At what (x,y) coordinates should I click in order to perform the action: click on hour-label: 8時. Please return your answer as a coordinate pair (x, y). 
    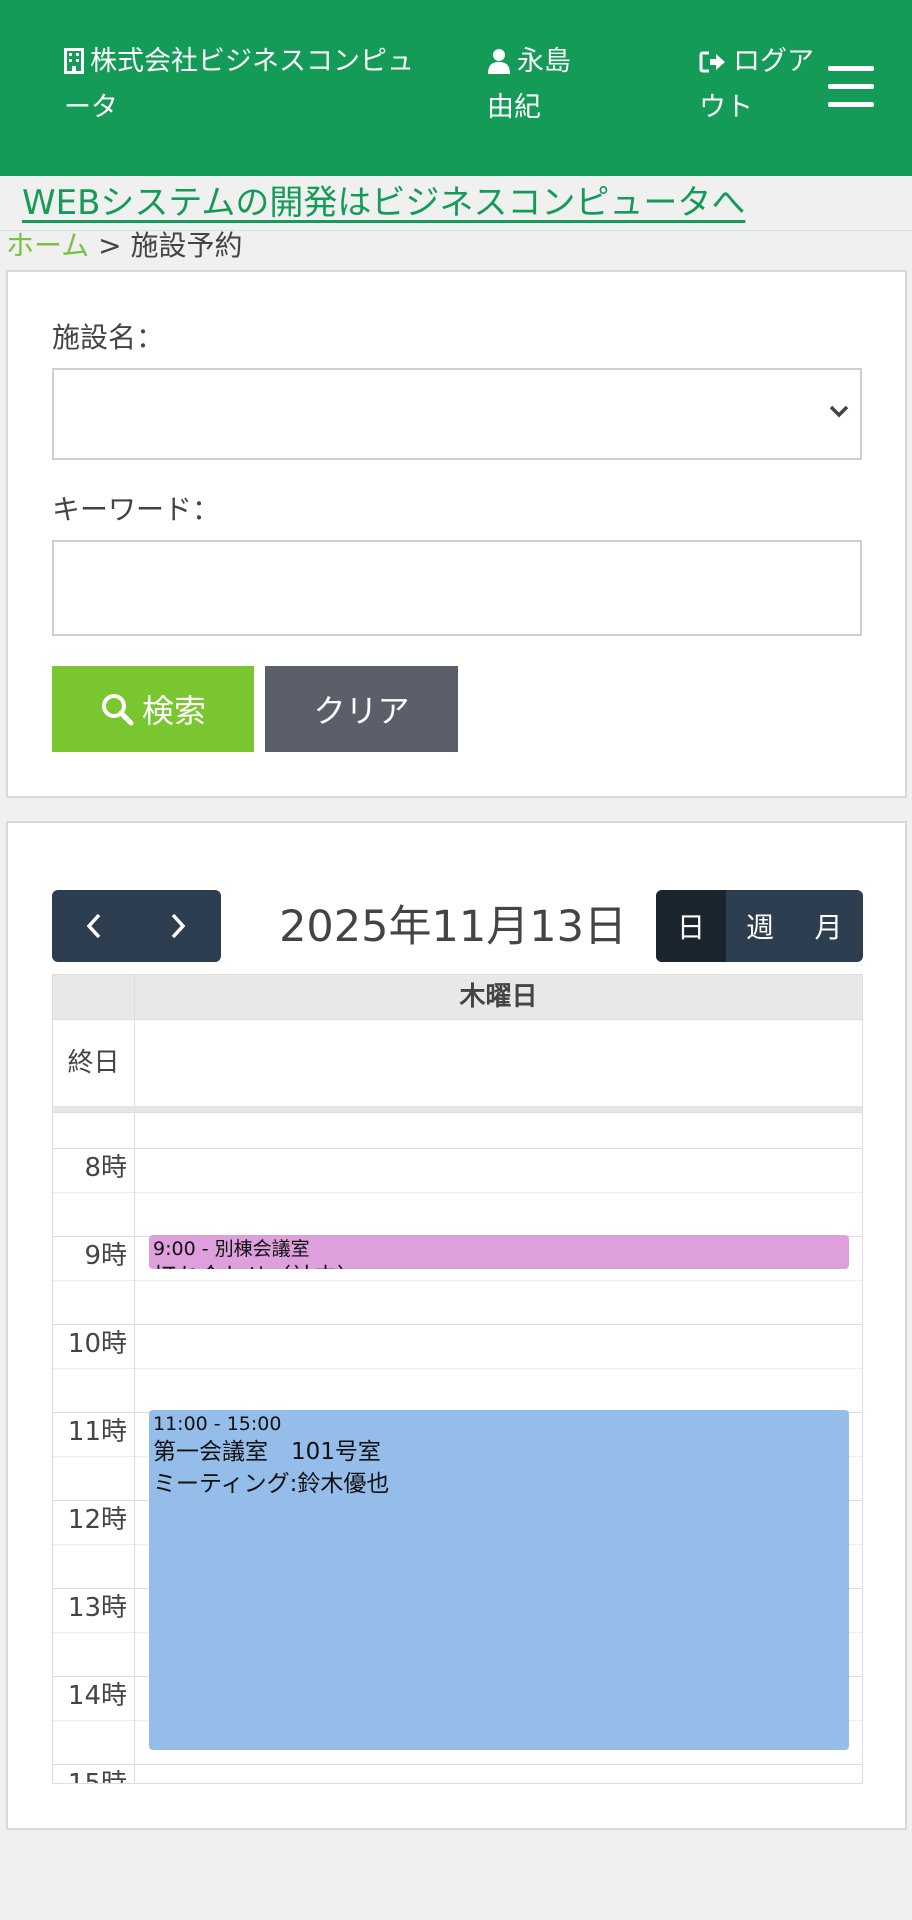
    Looking at the image, I should click on (105, 1168).